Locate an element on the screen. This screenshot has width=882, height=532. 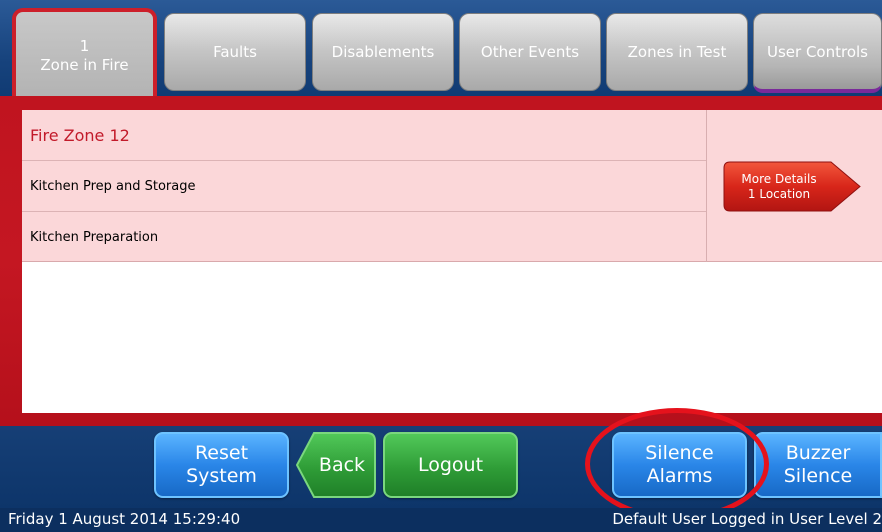
event-zone-name: Fire Zone 12 is located at coordinates (80, 135).